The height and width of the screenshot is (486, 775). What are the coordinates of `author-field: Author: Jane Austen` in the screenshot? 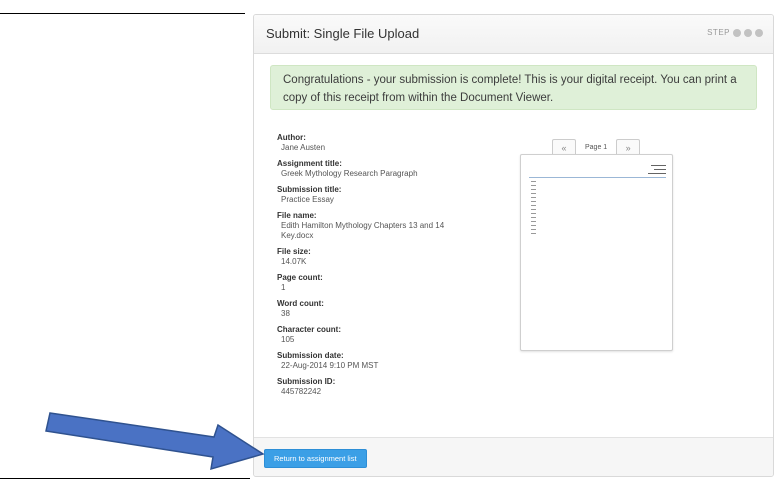 It's located at (377, 143).